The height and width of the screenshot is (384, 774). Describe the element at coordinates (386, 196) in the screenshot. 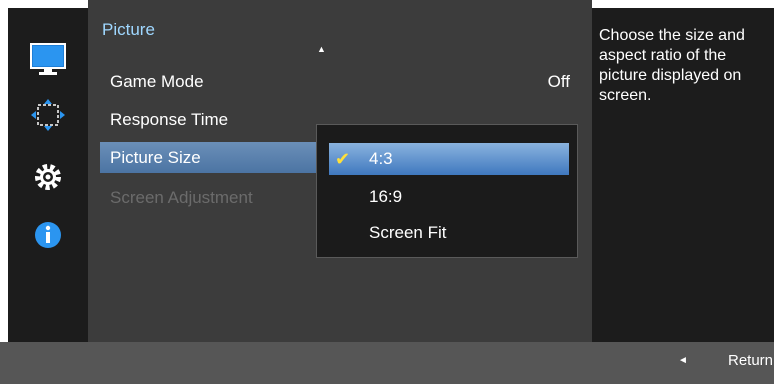

I see `option-label: 16:9` at that location.